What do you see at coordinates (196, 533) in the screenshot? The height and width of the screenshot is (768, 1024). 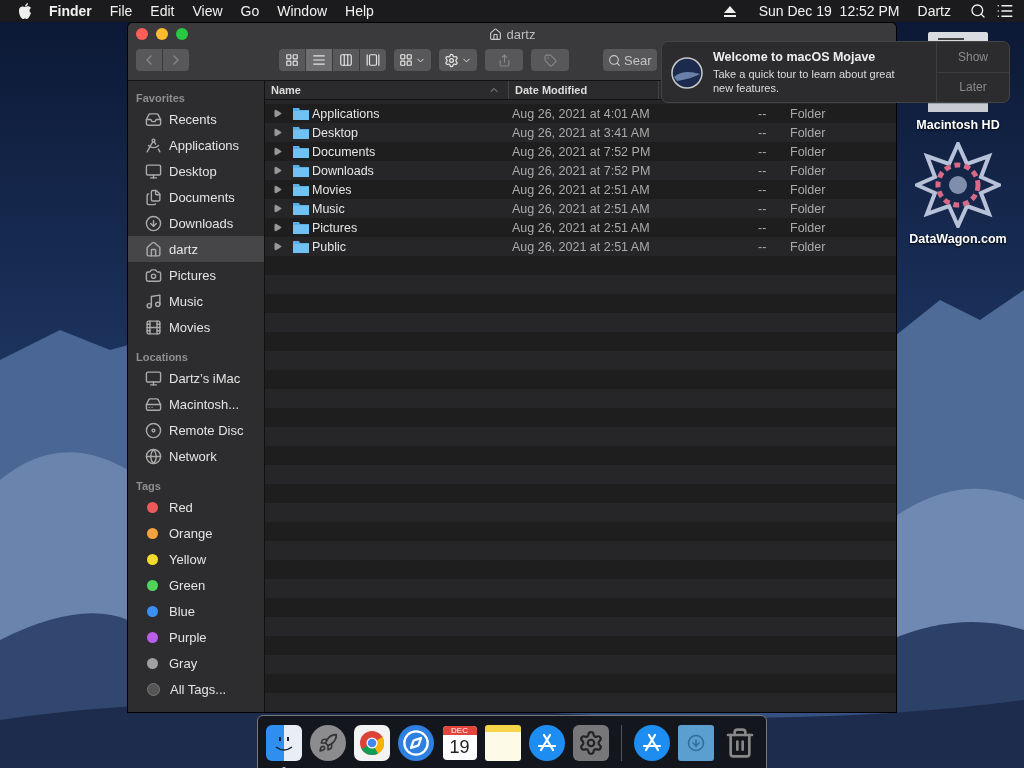 I see `sidebar-item: Orange` at bounding box center [196, 533].